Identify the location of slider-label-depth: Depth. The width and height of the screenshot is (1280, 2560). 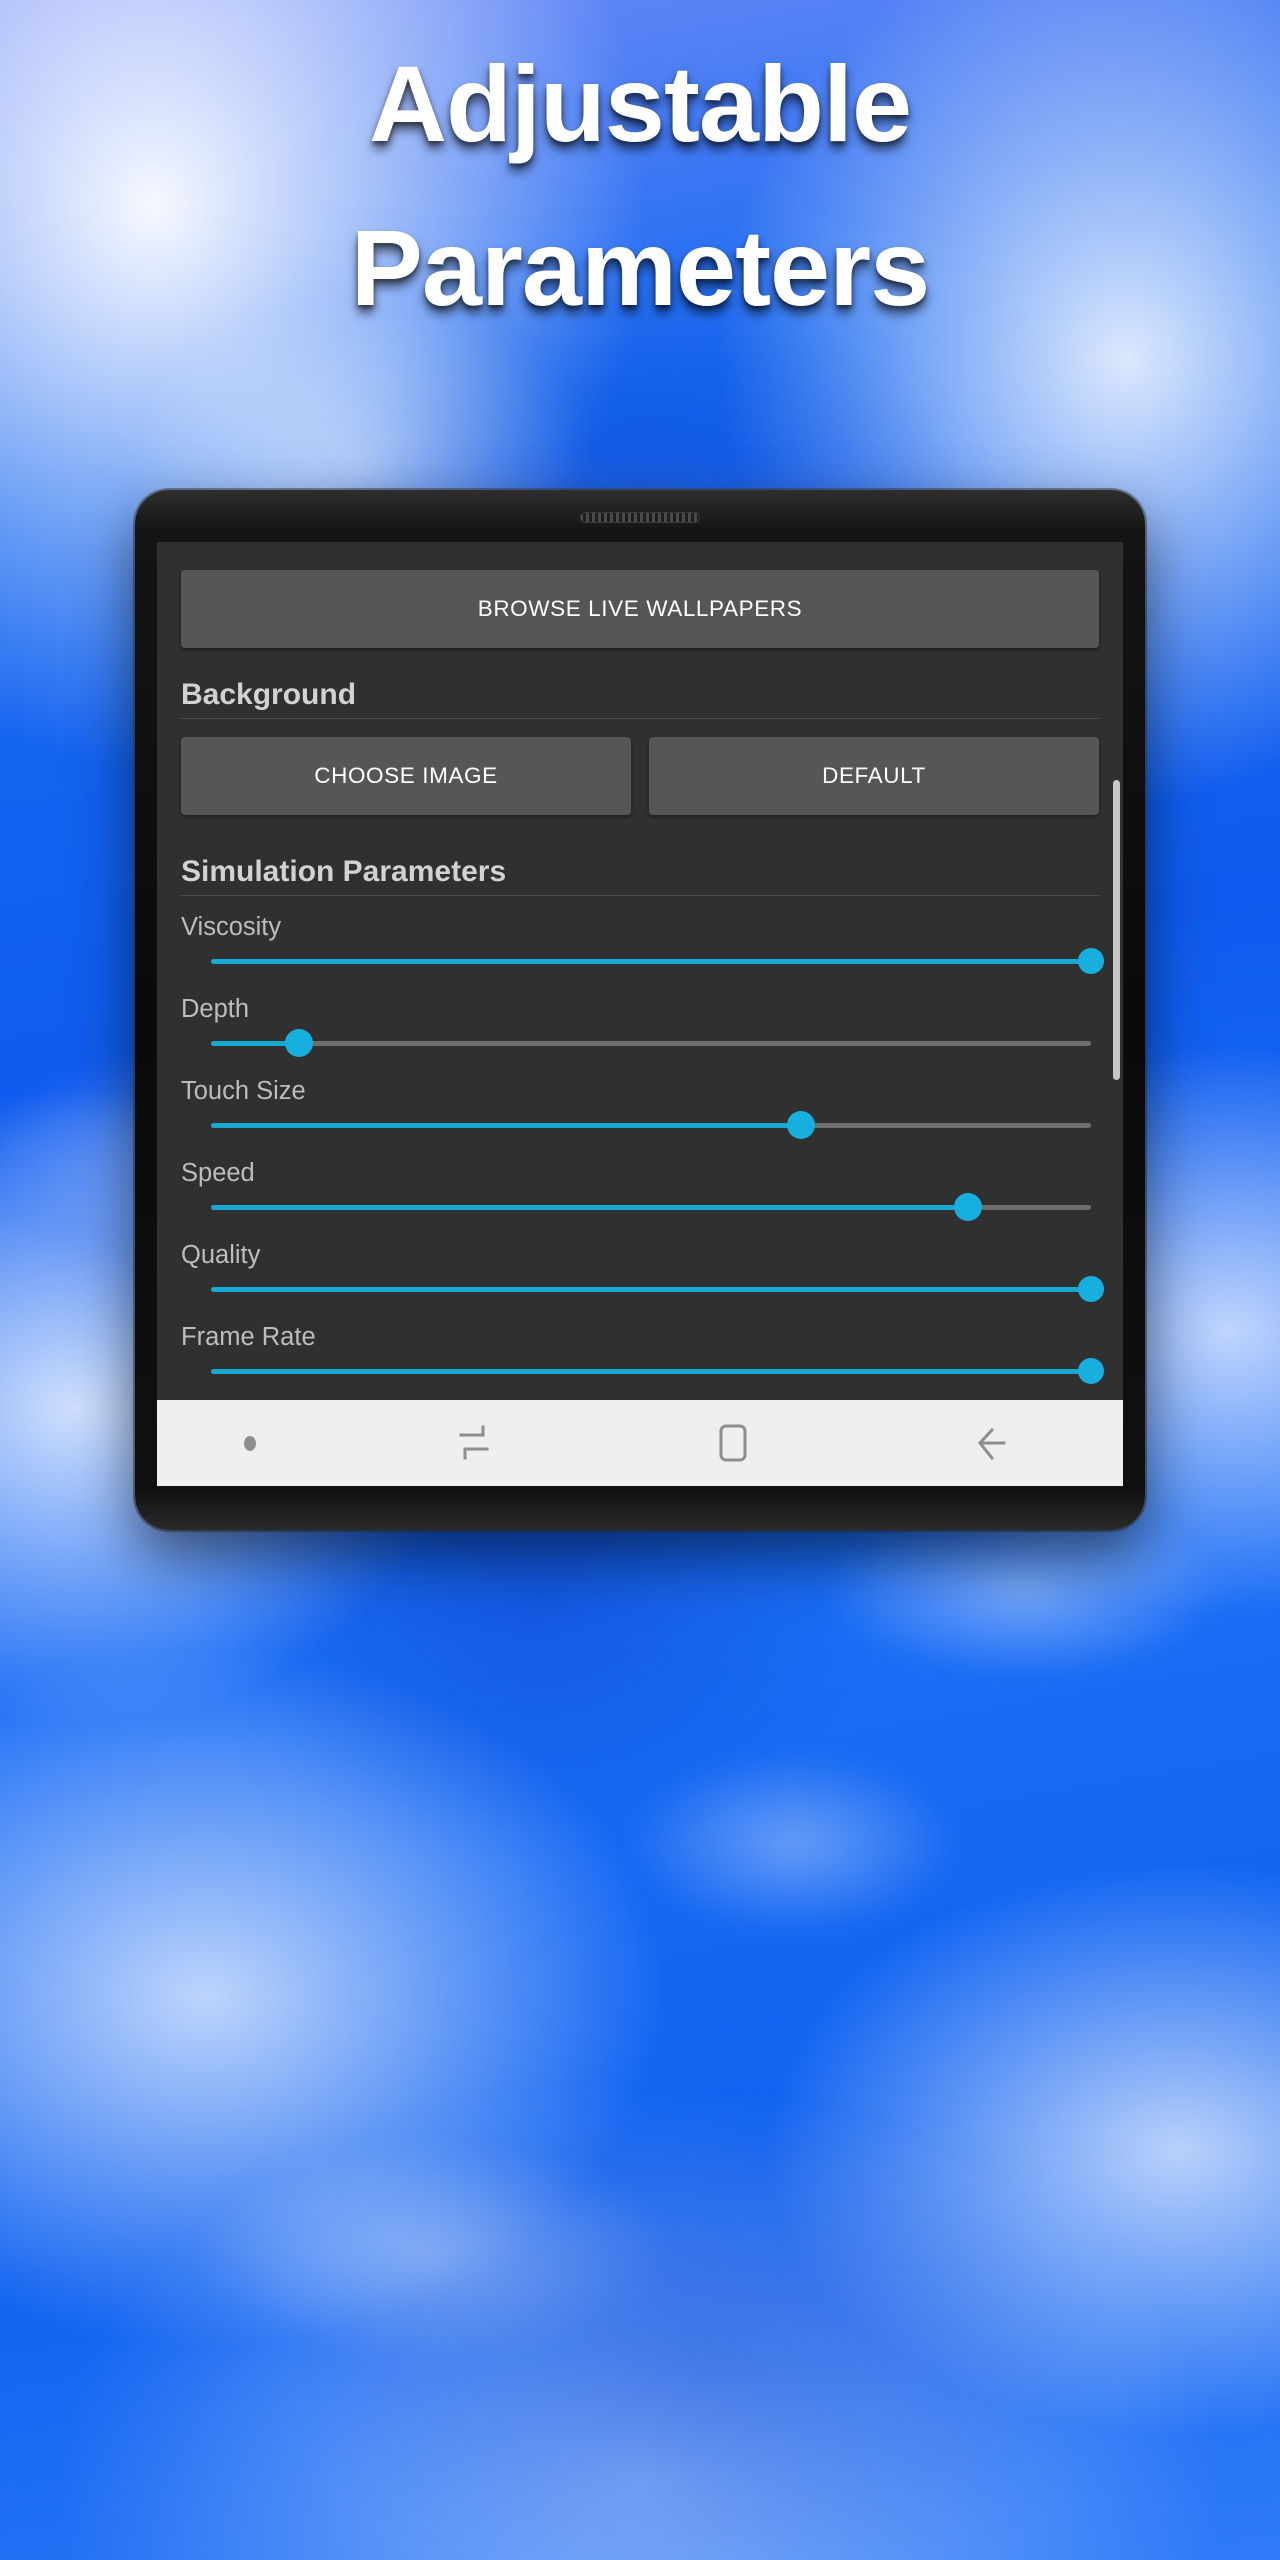
(215, 1009).